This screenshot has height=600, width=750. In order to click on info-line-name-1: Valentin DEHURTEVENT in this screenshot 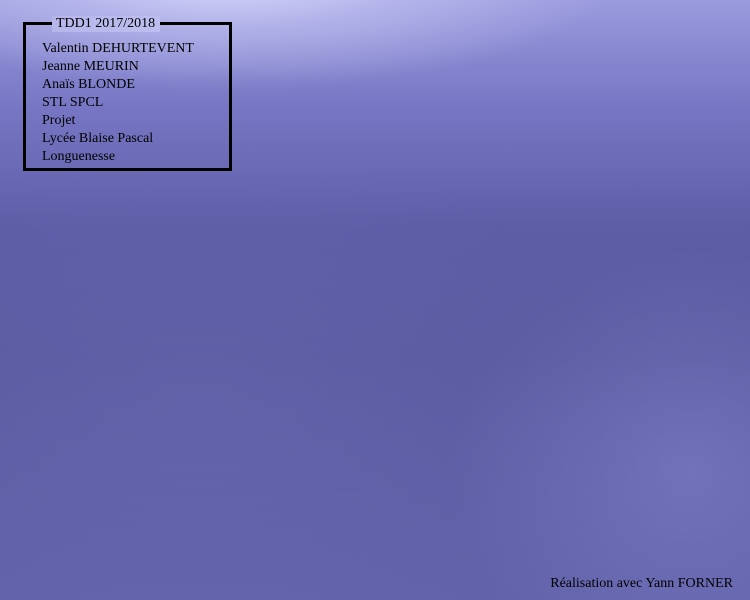, I will do `click(118, 48)`.